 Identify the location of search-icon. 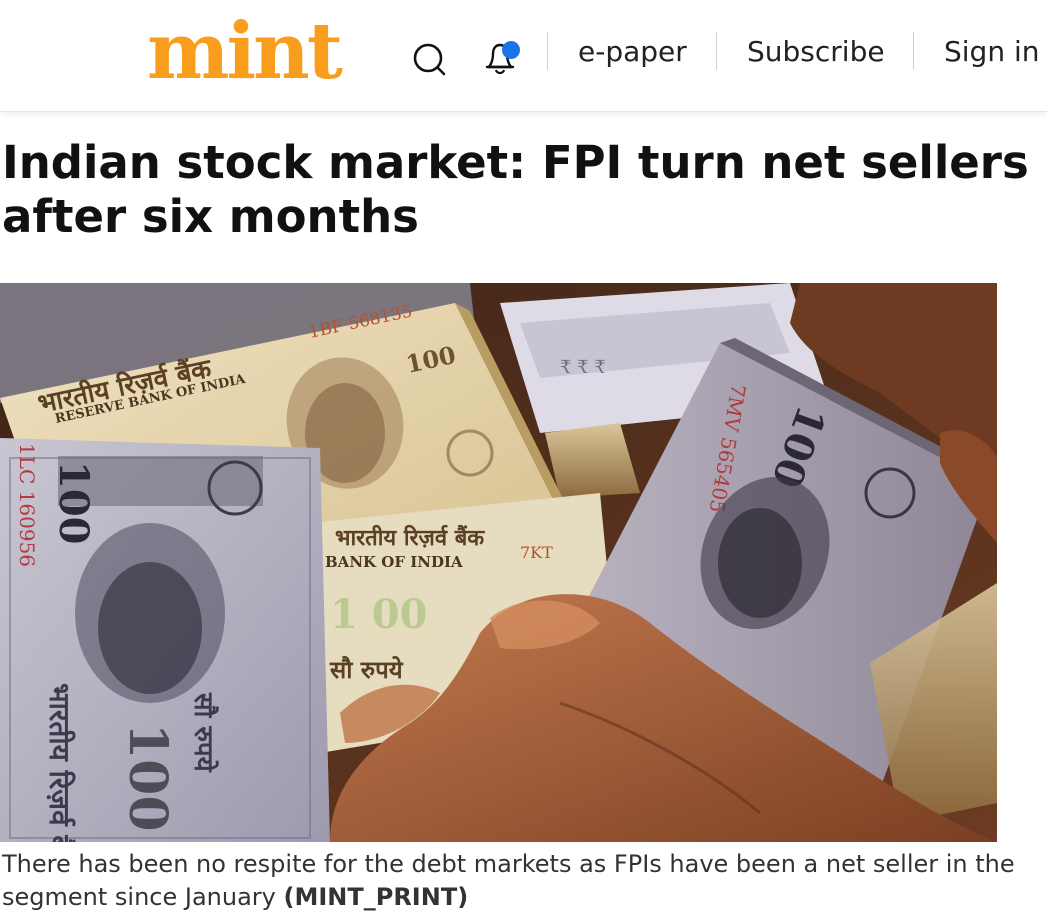
(429, 59).